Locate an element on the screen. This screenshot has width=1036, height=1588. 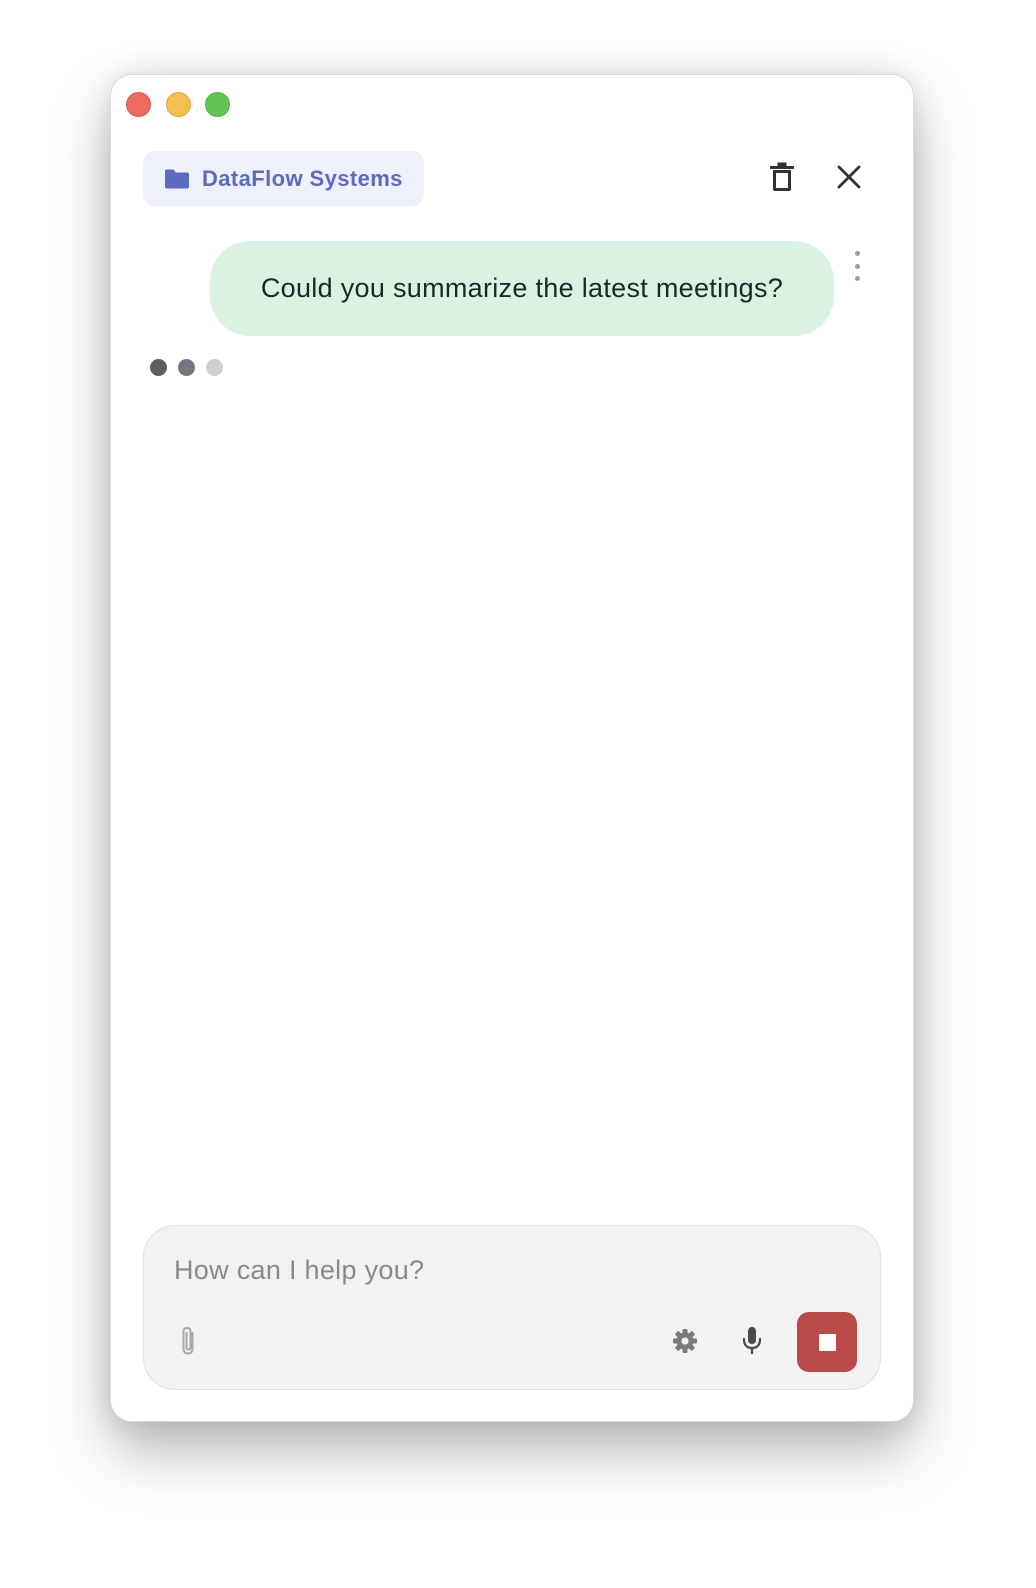
settings-button is located at coordinates (685, 1343).